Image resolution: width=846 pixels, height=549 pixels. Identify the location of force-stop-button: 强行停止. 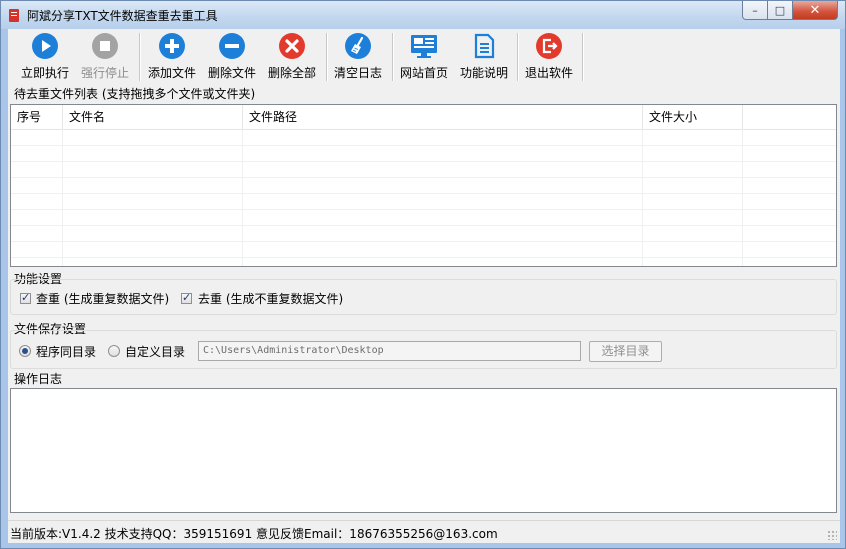
(105, 58).